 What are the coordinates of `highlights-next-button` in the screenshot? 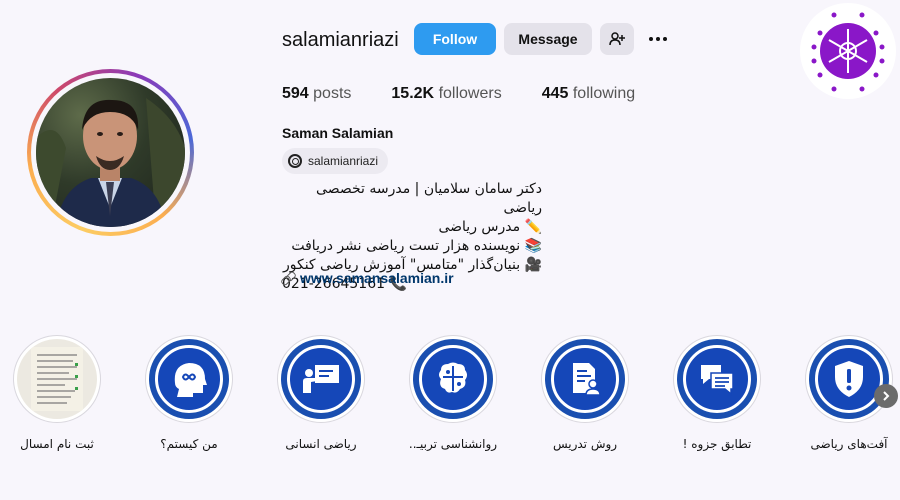 It's located at (886, 396).